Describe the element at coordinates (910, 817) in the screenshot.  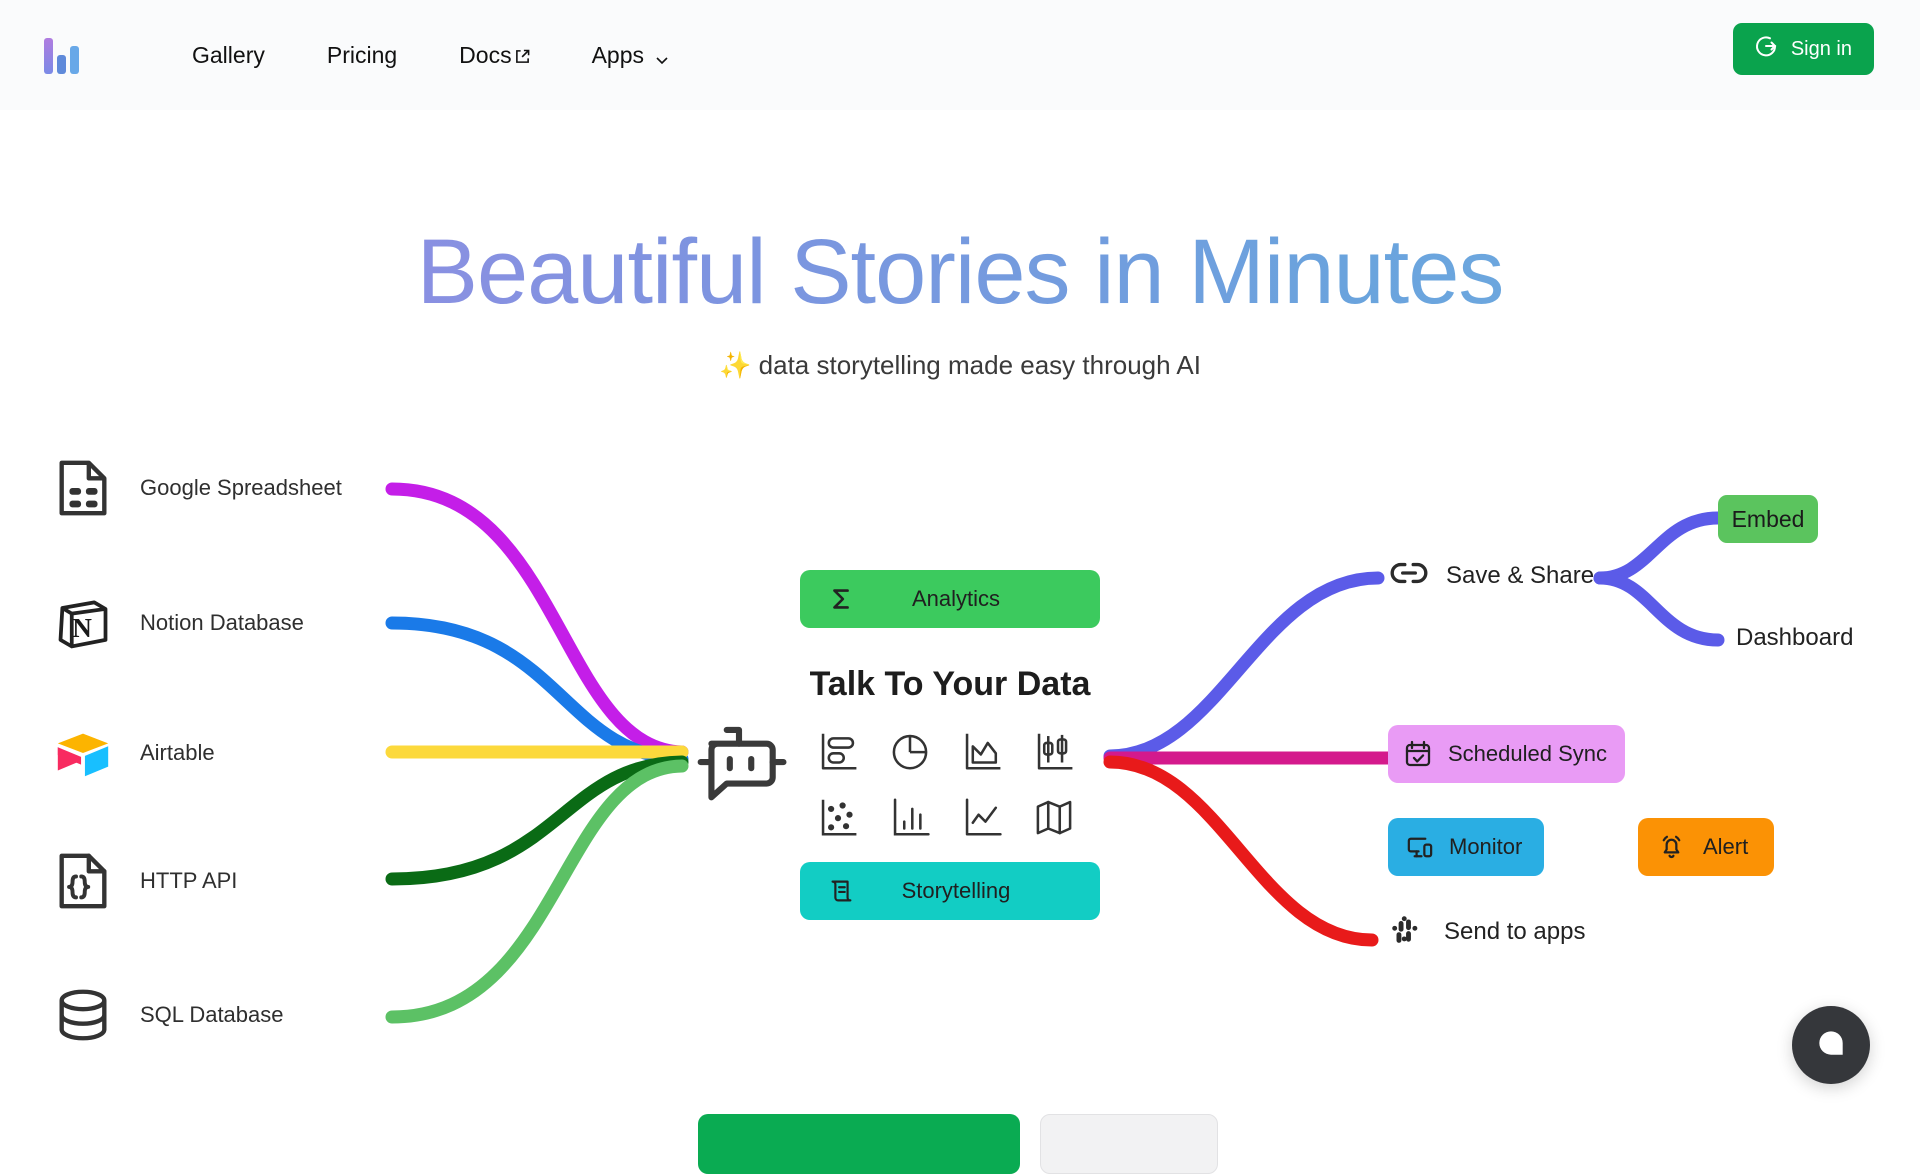
I see `column-chart-icon` at that location.